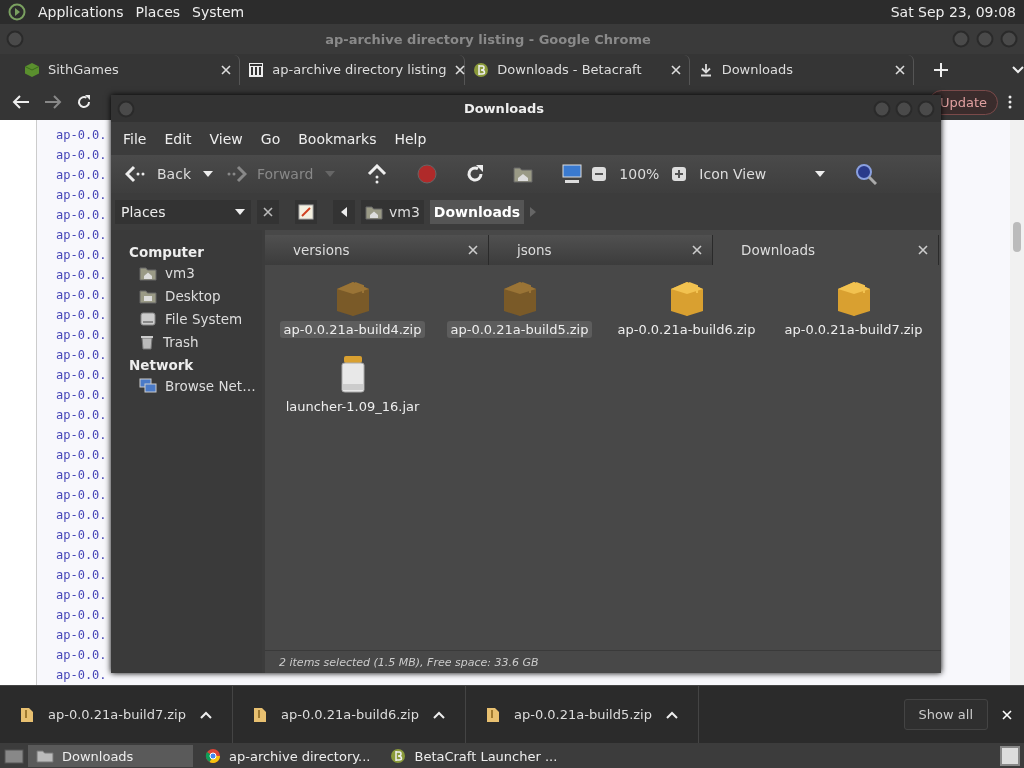 The width and height of the screenshot is (1024, 768). What do you see at coordinates (477, 211) in the screenshot?
I see `path-button: Downloads` at bounding box center [477, 211].